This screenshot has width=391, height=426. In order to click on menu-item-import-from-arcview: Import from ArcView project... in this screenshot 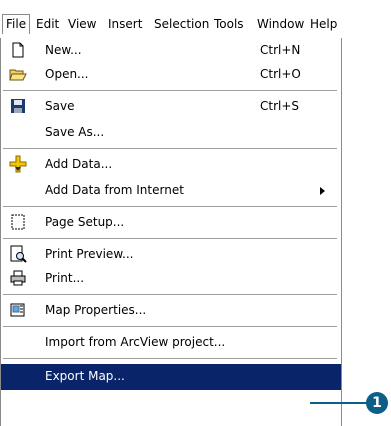, I will do `click(171, 343)`.